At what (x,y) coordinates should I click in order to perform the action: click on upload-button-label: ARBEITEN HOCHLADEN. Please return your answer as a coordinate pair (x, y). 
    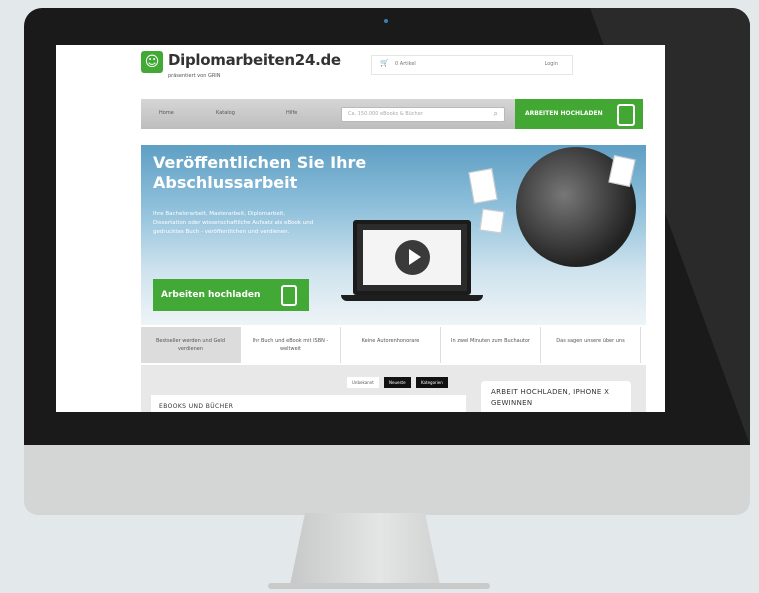
    Looking at the image, I should click on (564, 113).